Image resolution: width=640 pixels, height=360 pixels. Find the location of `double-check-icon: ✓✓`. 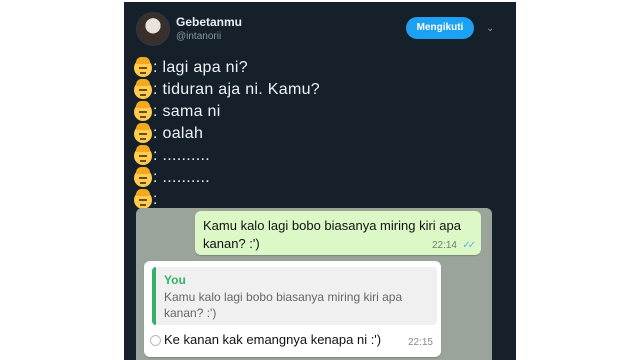

double-check-icon: ✓✓ is located at coordinates (469, 245).